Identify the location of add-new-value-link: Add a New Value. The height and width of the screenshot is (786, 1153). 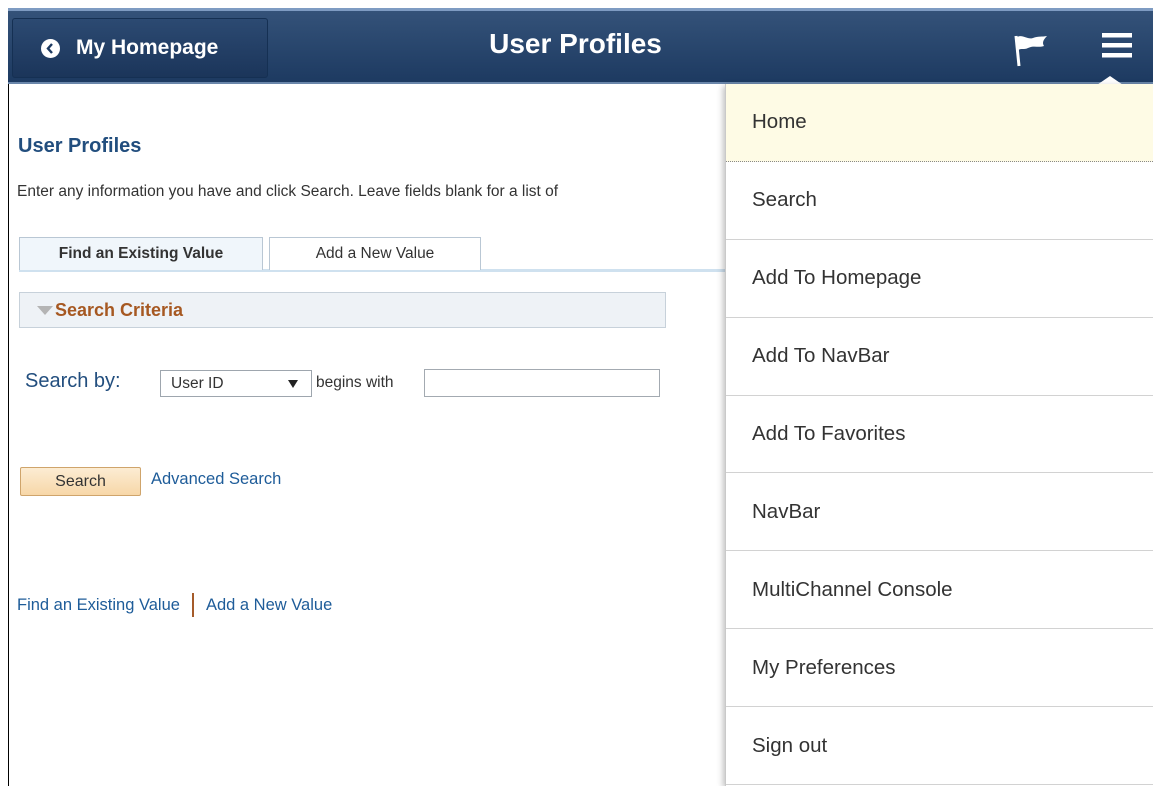
(269, 605).